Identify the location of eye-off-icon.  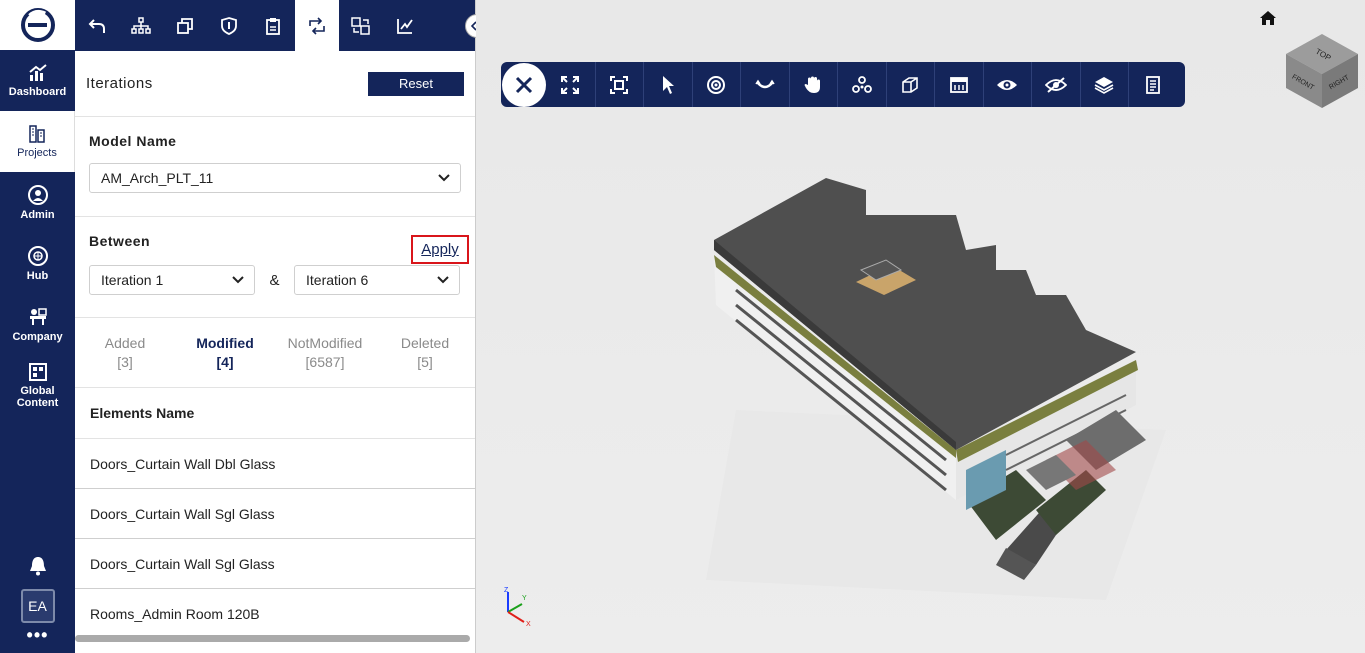
(1055, 84).